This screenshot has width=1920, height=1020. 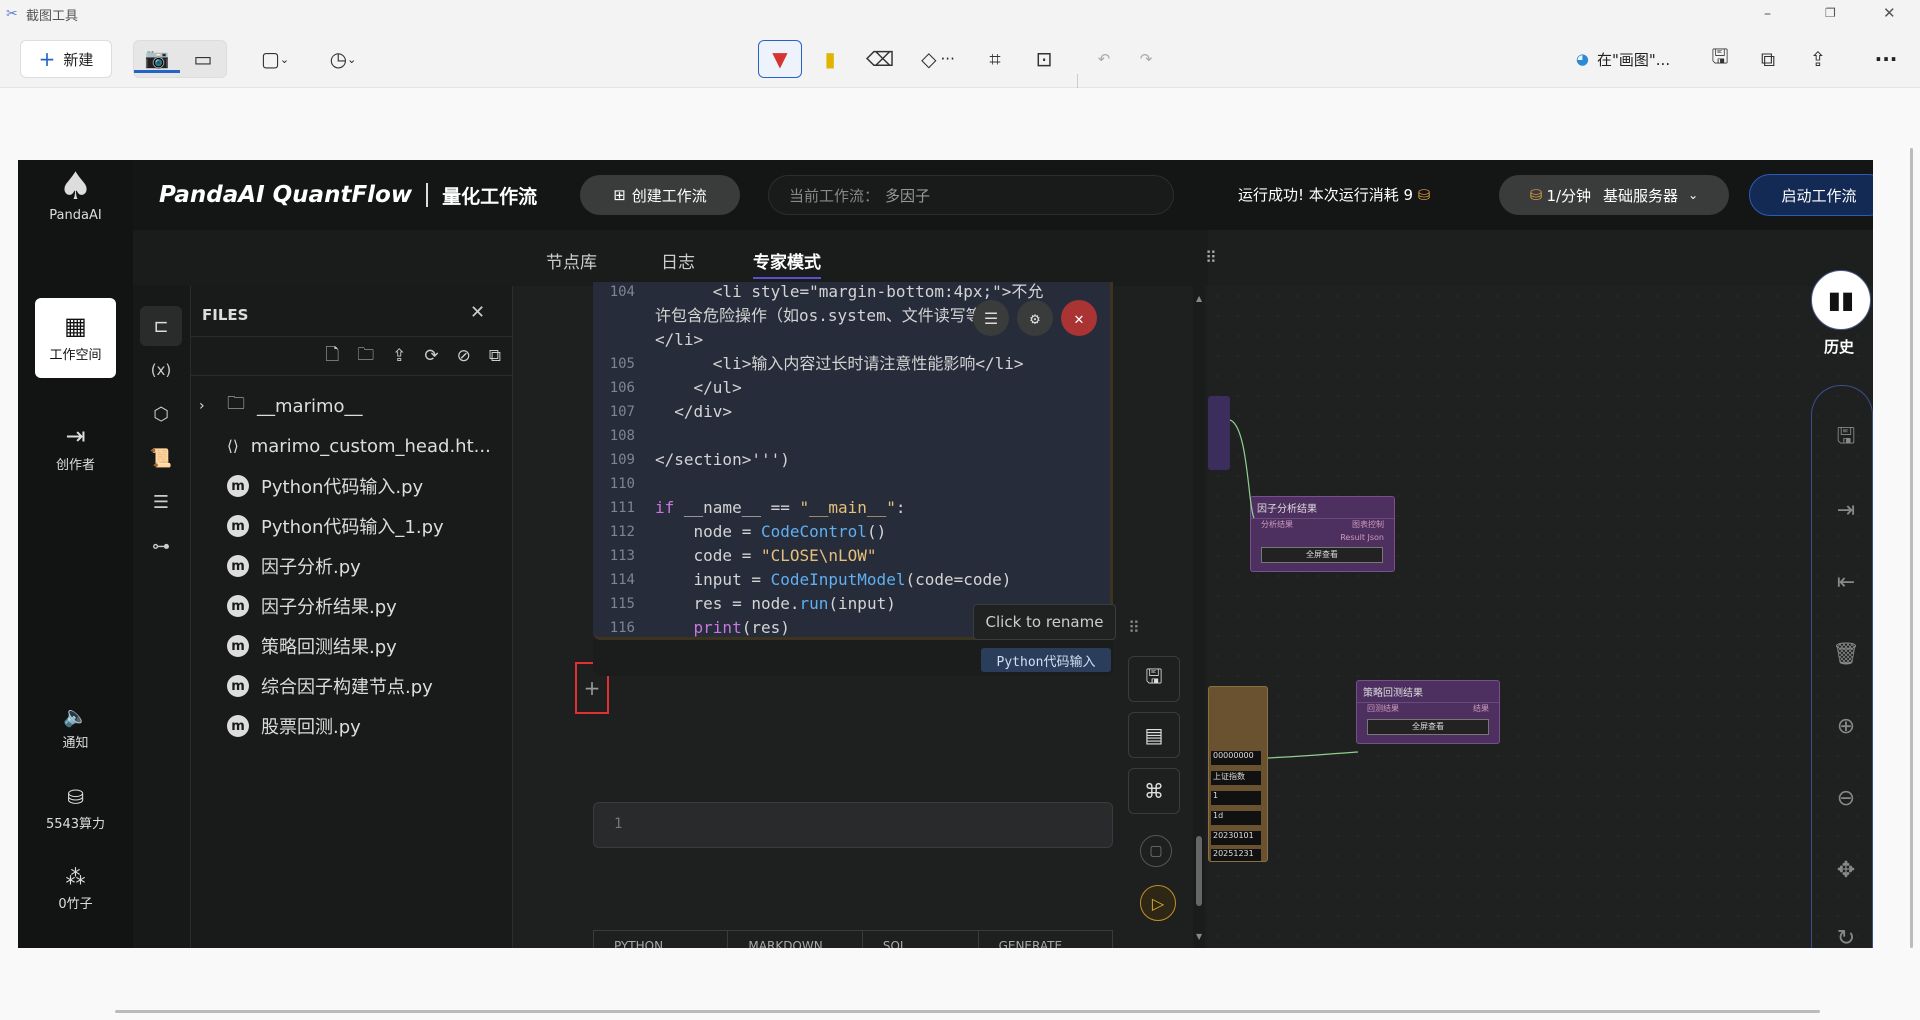 I want to click on search-list-icon: ☰, so click(x=161, y=502).